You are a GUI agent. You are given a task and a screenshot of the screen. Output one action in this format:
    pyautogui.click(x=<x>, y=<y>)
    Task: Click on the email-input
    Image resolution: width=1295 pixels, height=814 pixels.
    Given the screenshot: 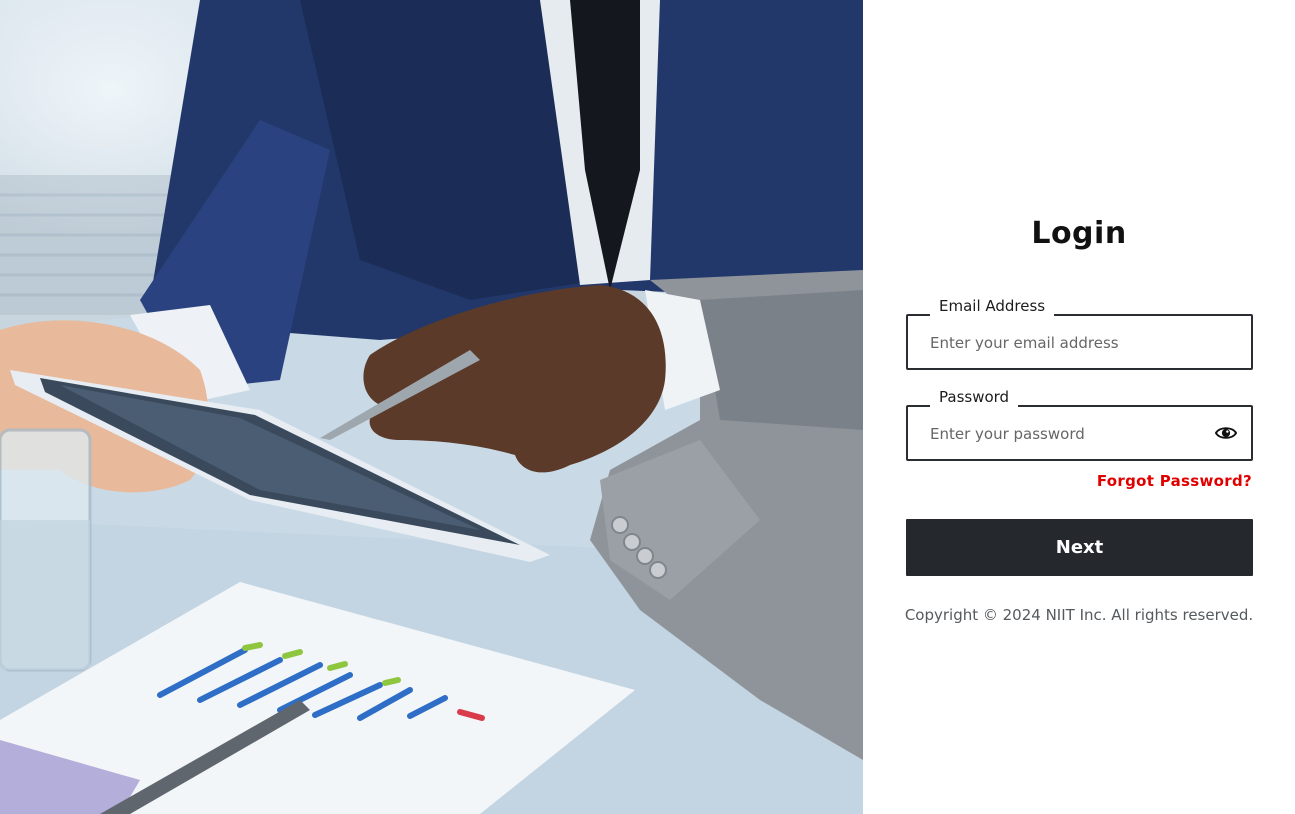 What is the action you would take?
    pyautogui.click(x=1070, y=343)
    